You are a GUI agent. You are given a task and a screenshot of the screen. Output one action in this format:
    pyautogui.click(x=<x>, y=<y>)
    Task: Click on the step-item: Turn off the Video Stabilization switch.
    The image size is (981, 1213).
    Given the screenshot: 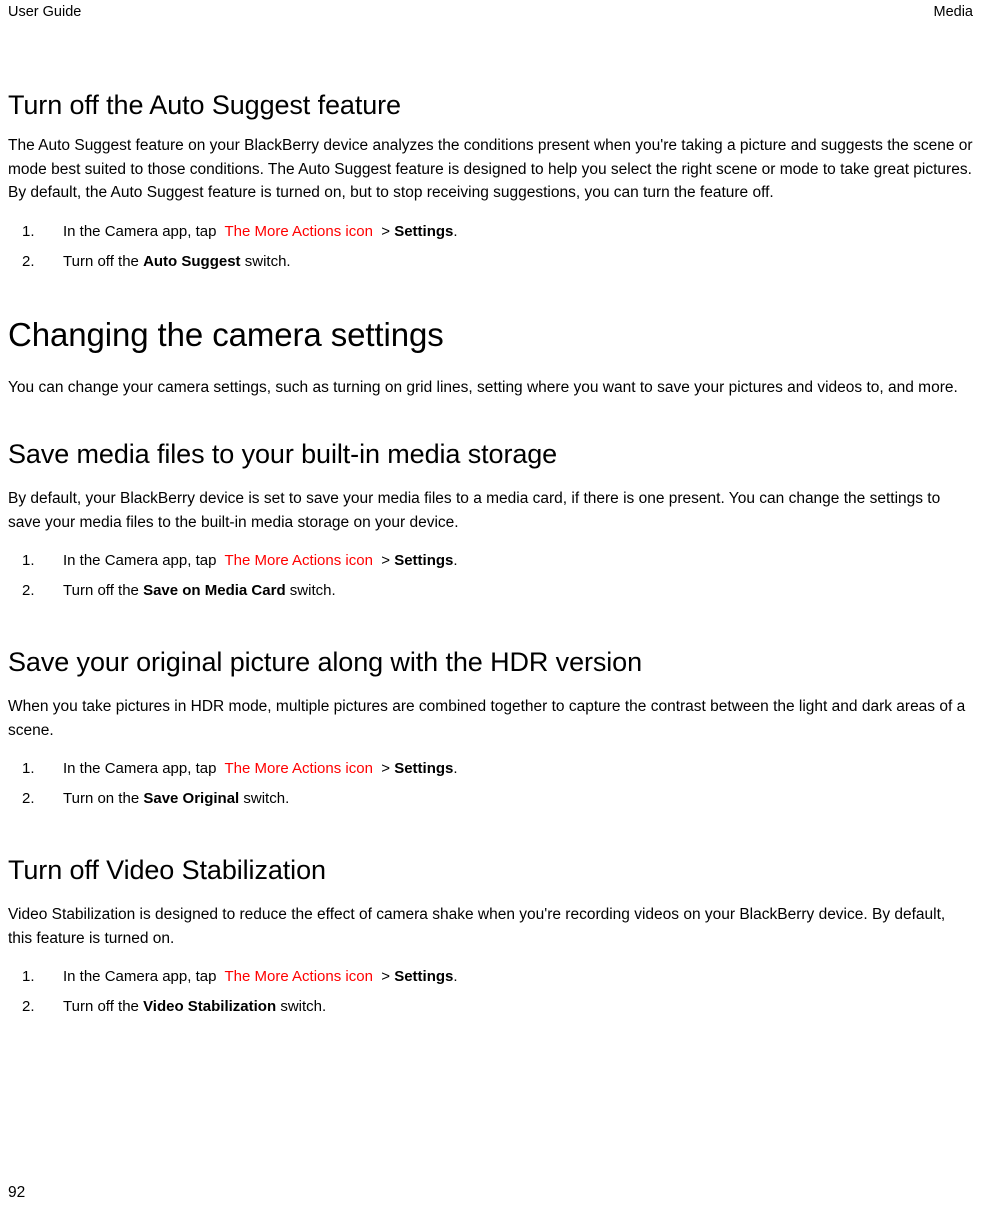 What is the action you would take?
    pyautogui.click(x=490, y=1007)
    